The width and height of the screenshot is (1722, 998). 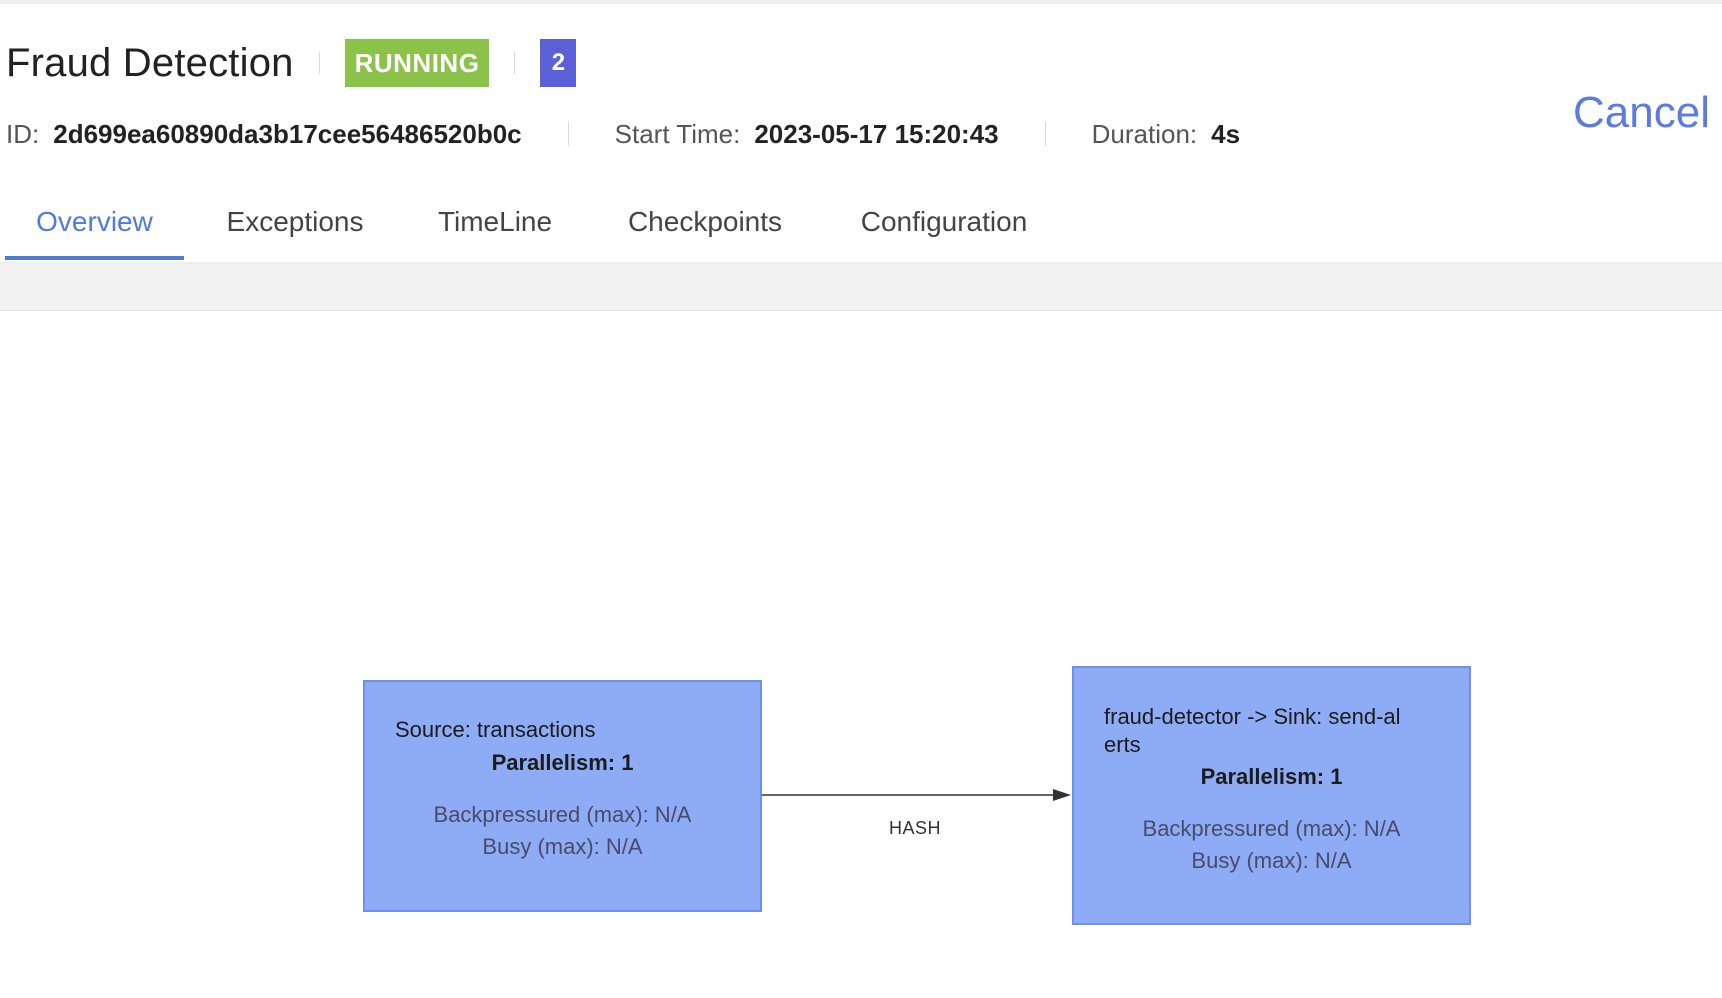 I want to click on title-row: Fraud Detection RUNNING 2, so click(x=291, y=63).